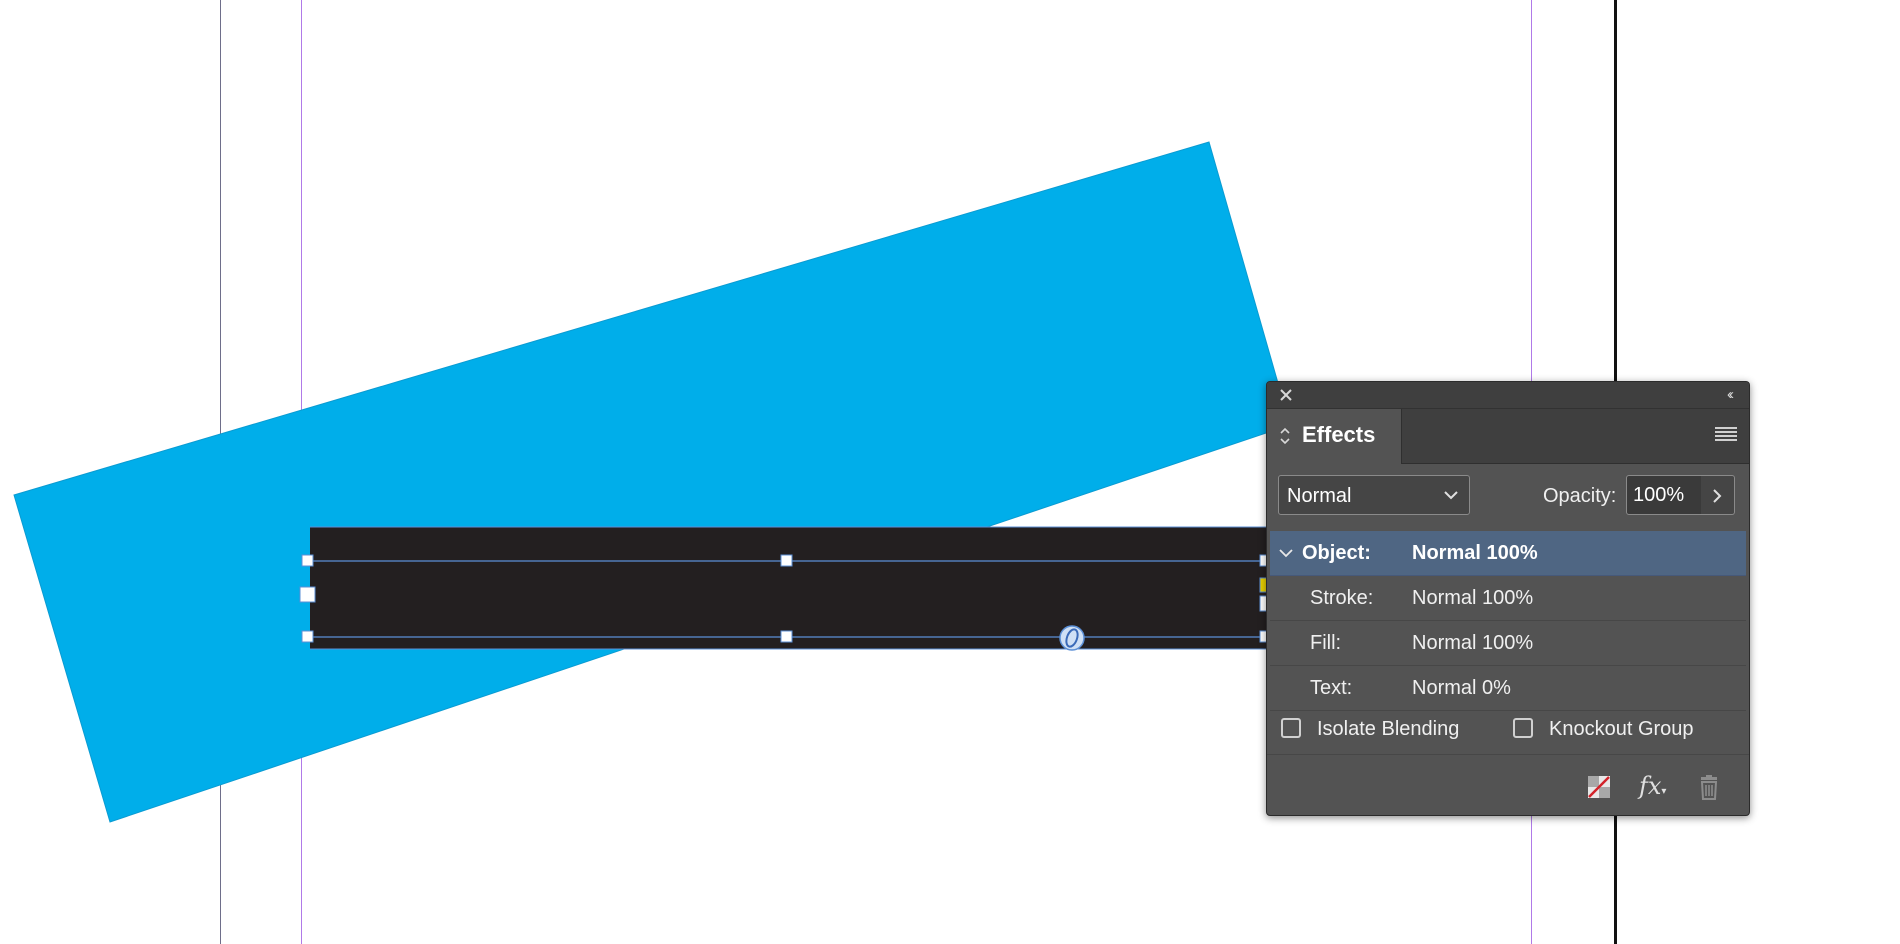 This screenshot has height=944, width=1900. What do you see at coordinates (1709, 787) in the screenshot?
I see `trash-icon` at bounding box center [1709, 787].